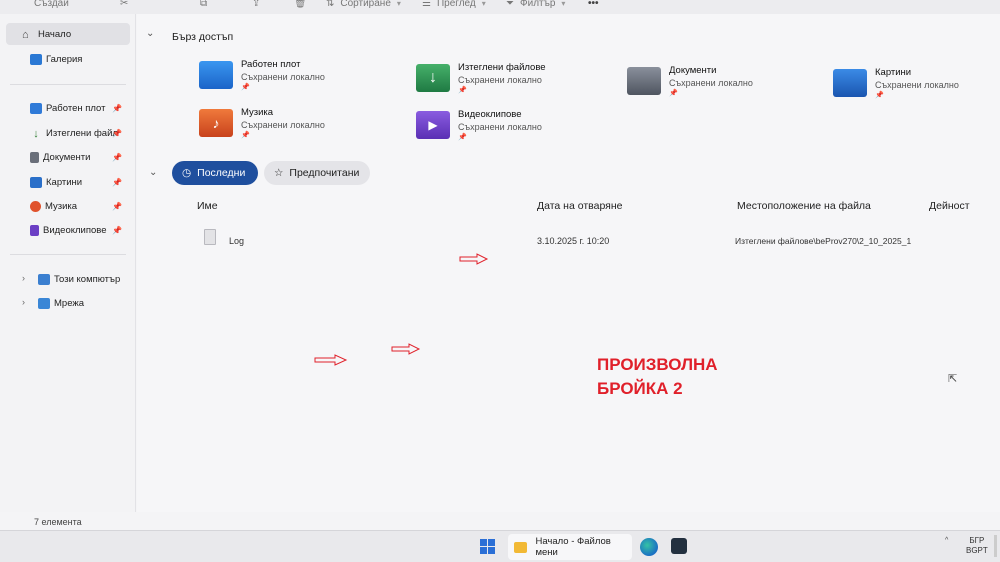 The width and height of the screenshot is (1000, 562). Describe the element at coordinates (893, 72) in the screenshot. I see `item-name: Картини` at that location.